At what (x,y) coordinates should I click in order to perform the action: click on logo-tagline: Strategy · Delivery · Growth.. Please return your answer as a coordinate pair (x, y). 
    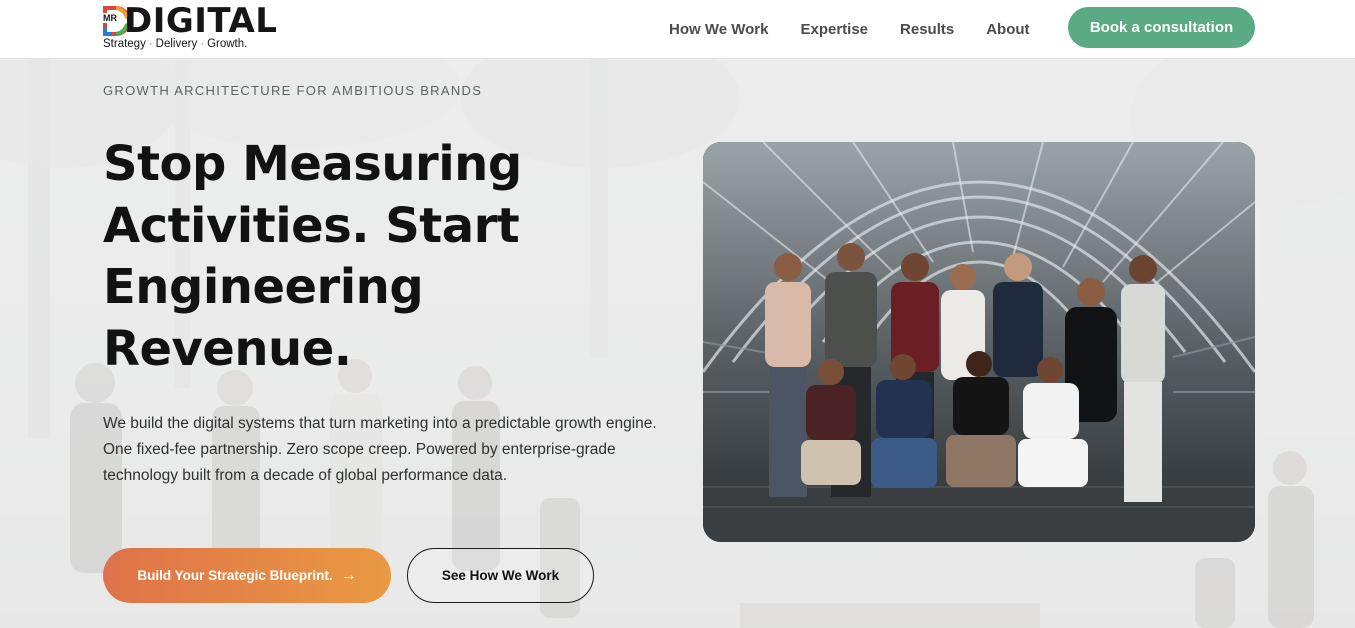
    Looking at the image, I should click on (175, 44).